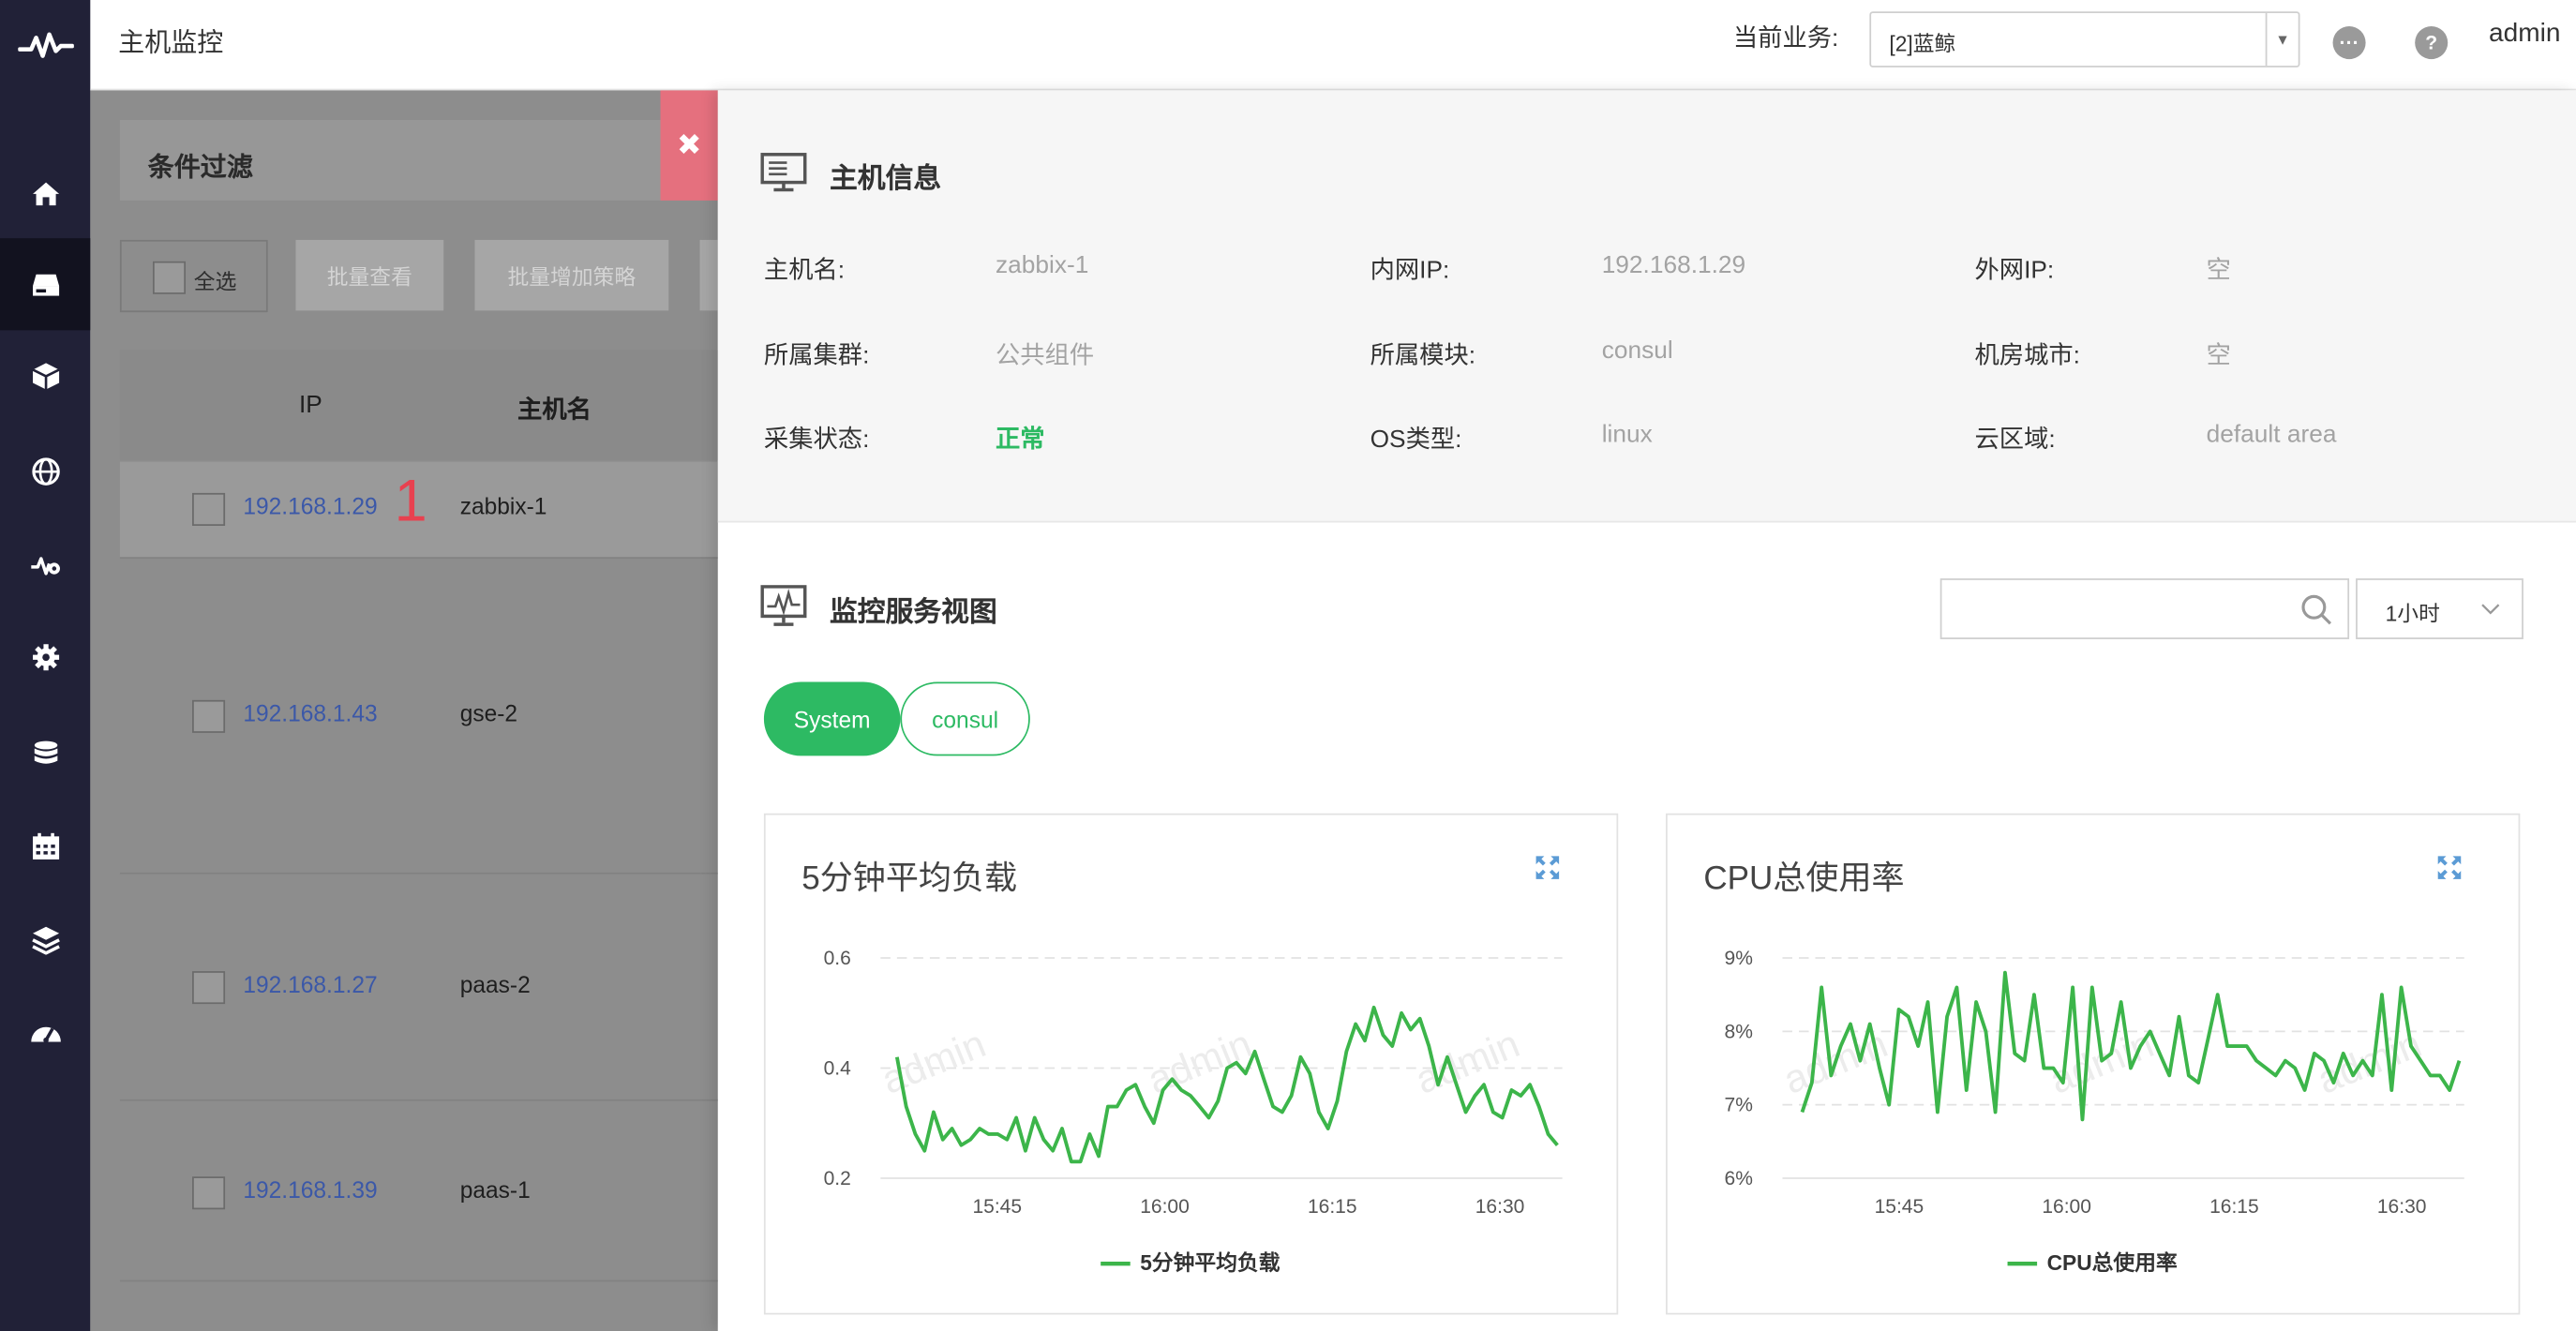 The height and width of the screenshot is (1331, 2576). Describe the element at coordinates (555, 410) in the screenshot. I see `column-hostname: 主机名` at that location.